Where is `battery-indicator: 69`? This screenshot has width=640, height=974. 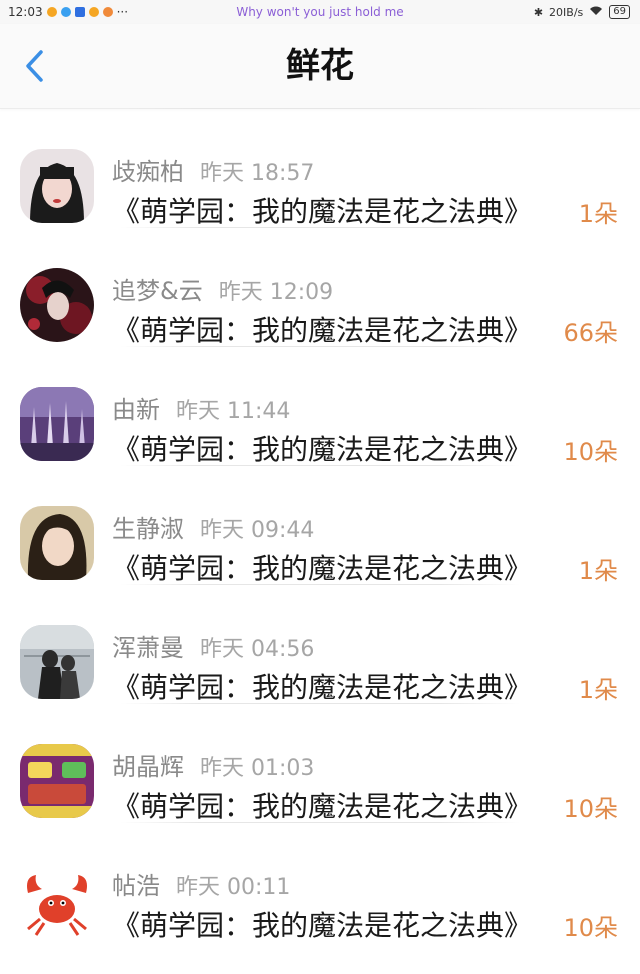
battery-indicator: 69 is located at coordinates (619, 12).